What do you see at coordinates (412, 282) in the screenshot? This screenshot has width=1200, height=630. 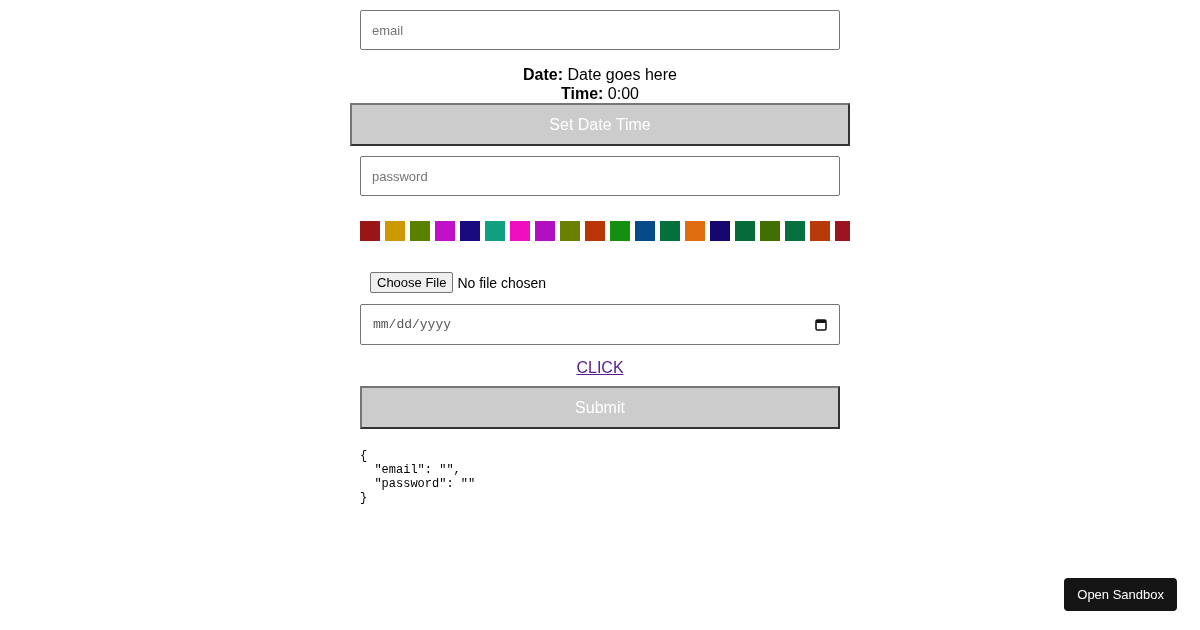 I see `choose-file-button: Choose File` at bounding box center [412, 282].